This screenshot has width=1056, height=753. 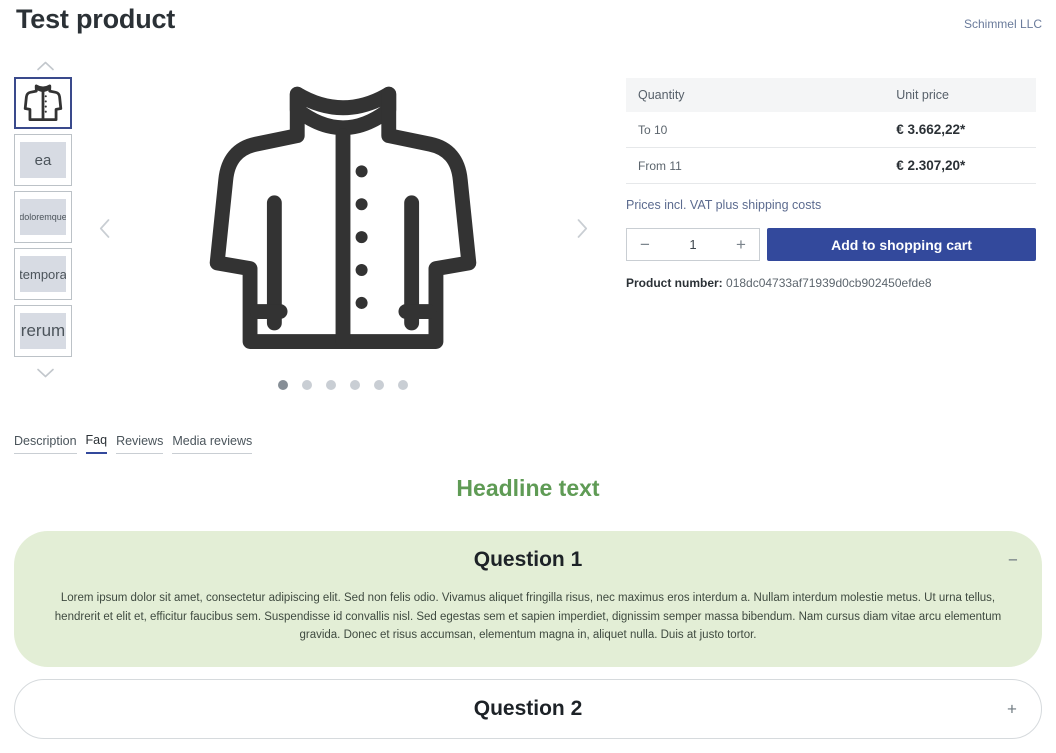 What do you see at coordinates (874, 130) in the screenshot?
I see `cell-price: € 3.662,22*` at bounding box center [874, 130].